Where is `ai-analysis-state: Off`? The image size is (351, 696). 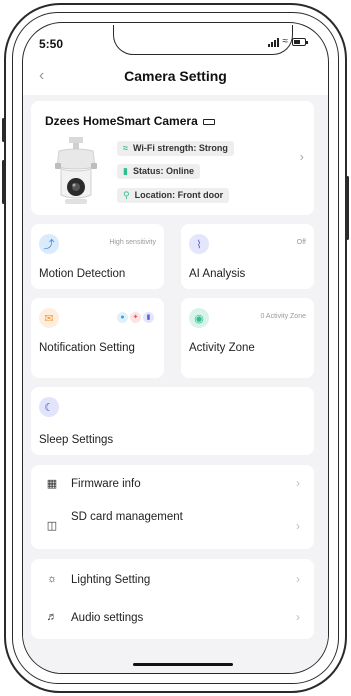 ai-analysis-state: Off is located at coordinates (301, 242).